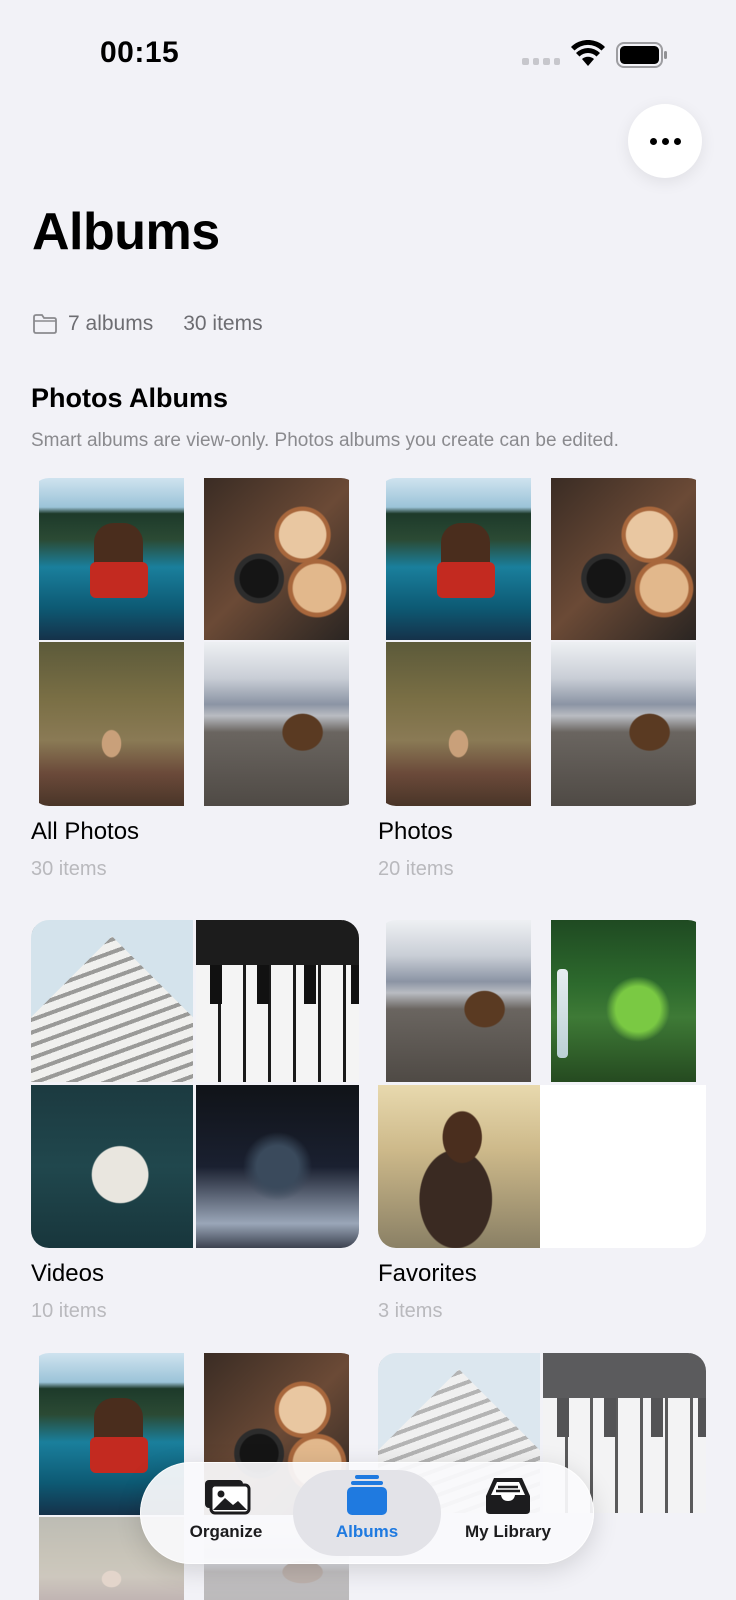 This screenshot has height=1600, width=736. Describe the element at coordinates (641, 55) in the screenshot. I see `battery-icon` at that location.